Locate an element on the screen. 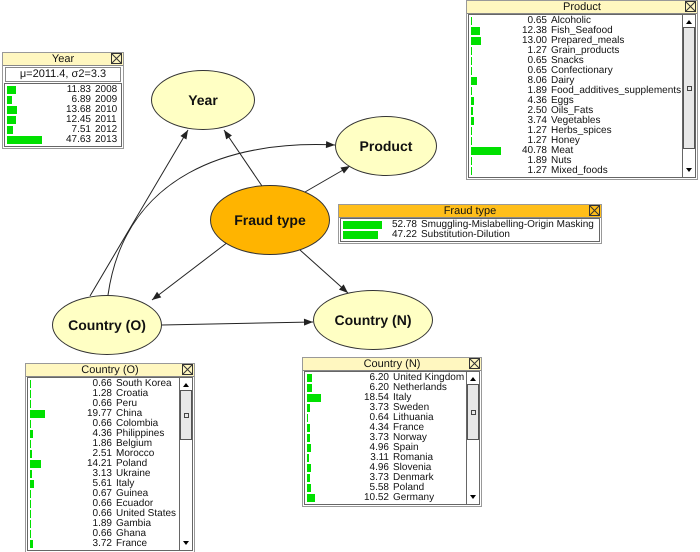 The height and width of the screenshot is (552, 700). probability-value: 6.89 is located at coordinates (80, 100).